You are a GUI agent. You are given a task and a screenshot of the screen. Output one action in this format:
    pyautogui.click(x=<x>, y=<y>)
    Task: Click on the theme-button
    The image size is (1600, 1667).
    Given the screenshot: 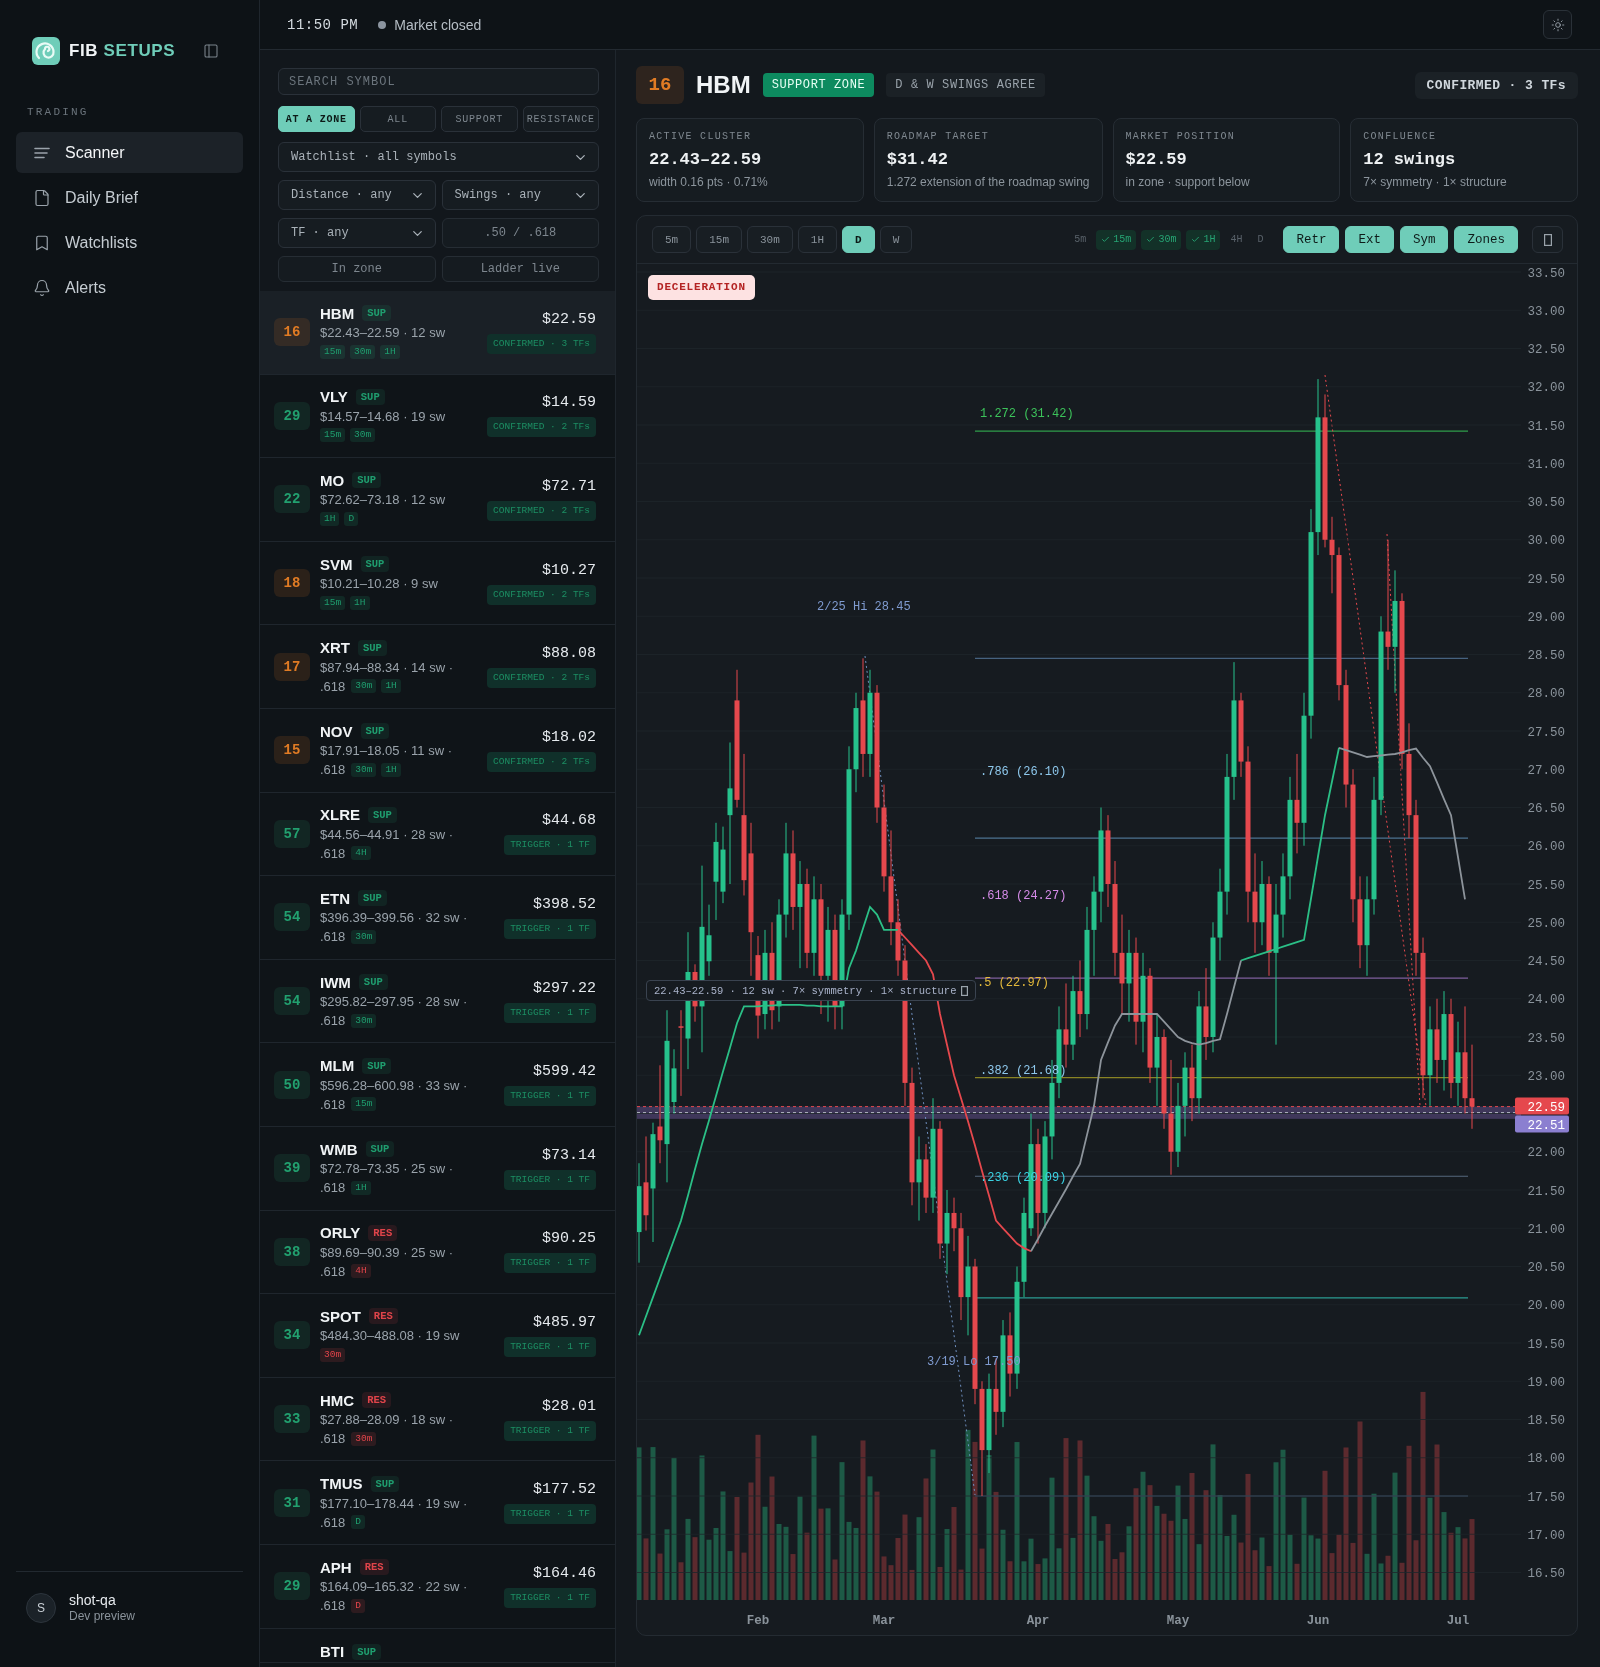 What is the action you would take?
    pyautogui.click(x=1557, y=24)
    